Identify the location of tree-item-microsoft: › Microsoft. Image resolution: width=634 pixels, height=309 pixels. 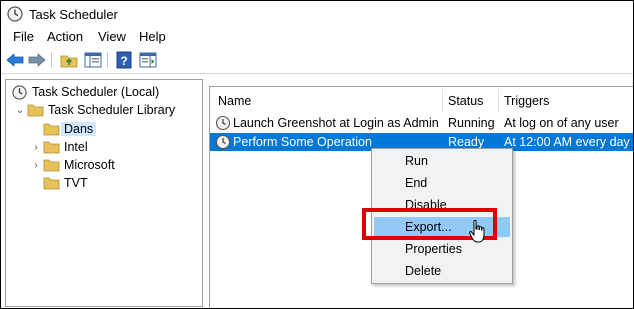
(72, 165).